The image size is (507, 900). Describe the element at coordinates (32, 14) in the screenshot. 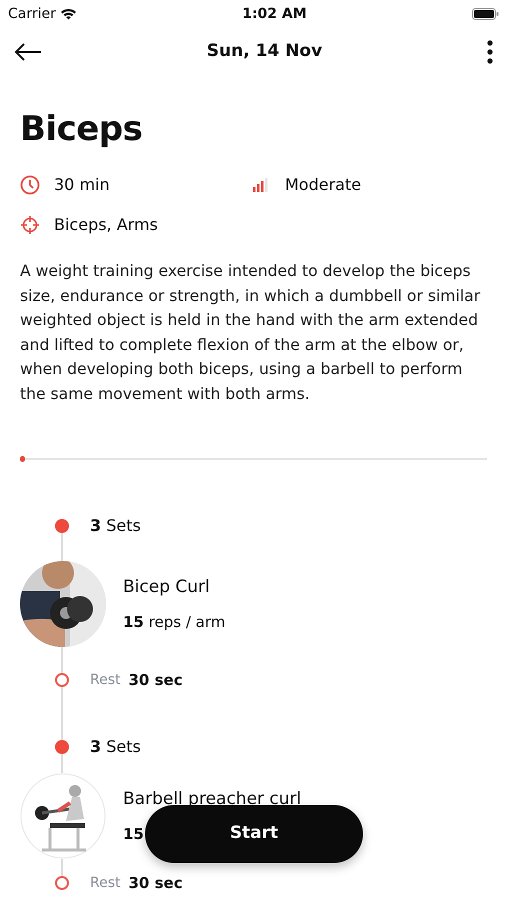

I see `carrier-label: Carrier` at that location.